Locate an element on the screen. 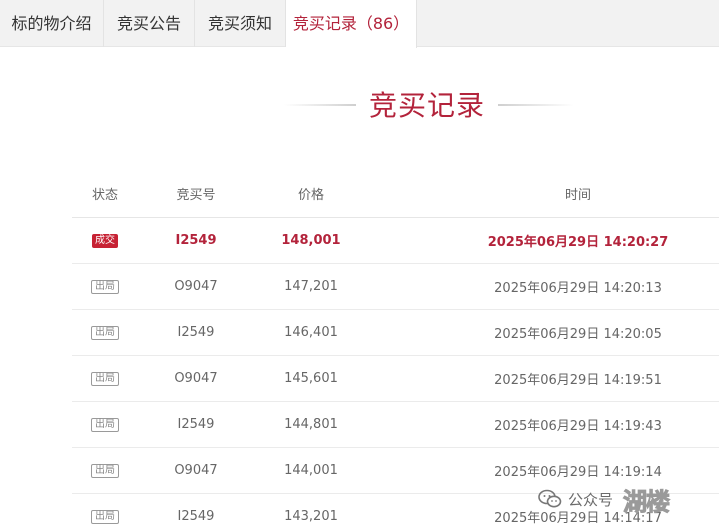  table-row: 出局 I2549 144,801 2025年06月29日 14:19:43 is located at coordinates (395, 425).